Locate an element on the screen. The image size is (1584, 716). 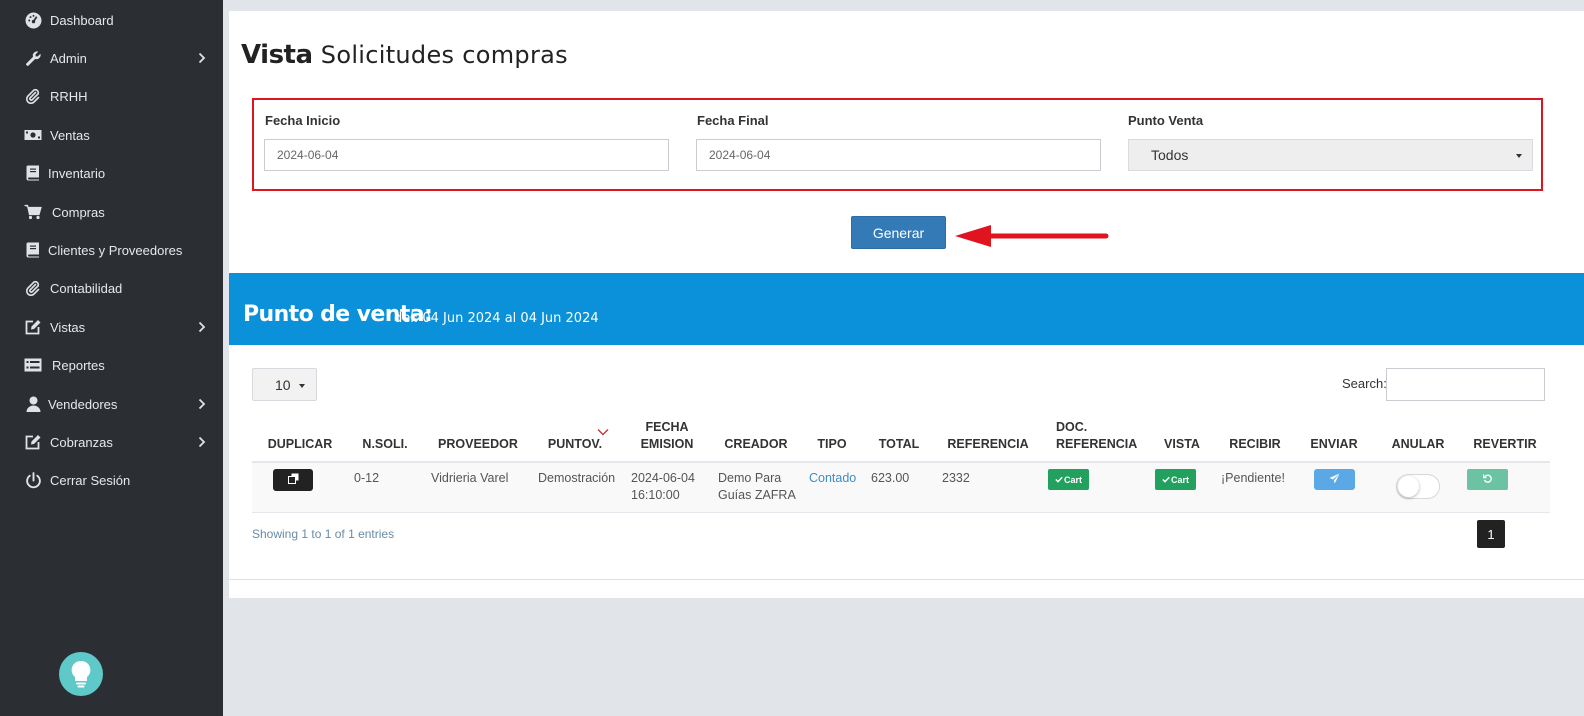
dashboard-icon is located at coordinates (33, 20).